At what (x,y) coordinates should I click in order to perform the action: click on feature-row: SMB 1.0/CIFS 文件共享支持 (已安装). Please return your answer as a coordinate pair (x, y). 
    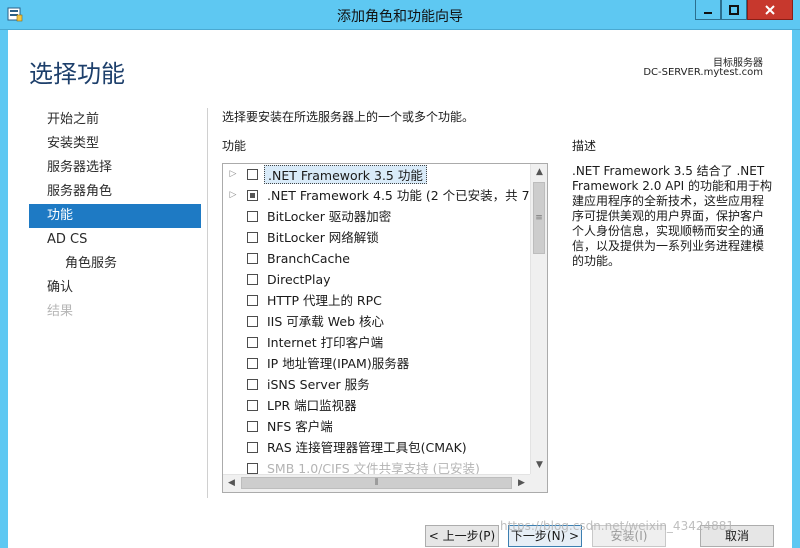
    Looking at the image, I should click on (376, 466).